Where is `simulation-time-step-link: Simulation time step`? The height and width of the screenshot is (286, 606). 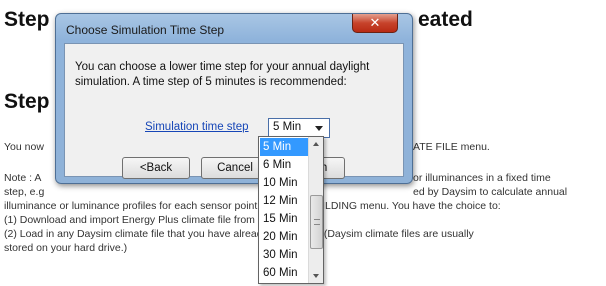
simulation-time-step-link: Simulation time step is located at coordinates (197, 127).